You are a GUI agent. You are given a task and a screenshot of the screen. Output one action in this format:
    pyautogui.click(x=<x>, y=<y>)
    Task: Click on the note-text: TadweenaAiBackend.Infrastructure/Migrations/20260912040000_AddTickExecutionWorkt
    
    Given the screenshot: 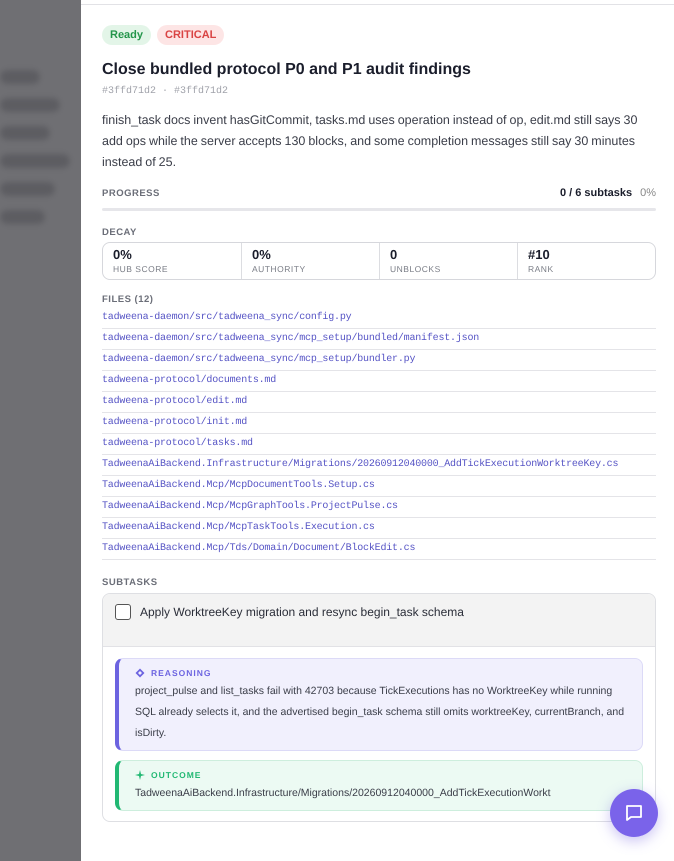 What is the action you would take?
    pyautogui.click(x=343, y=793)
    